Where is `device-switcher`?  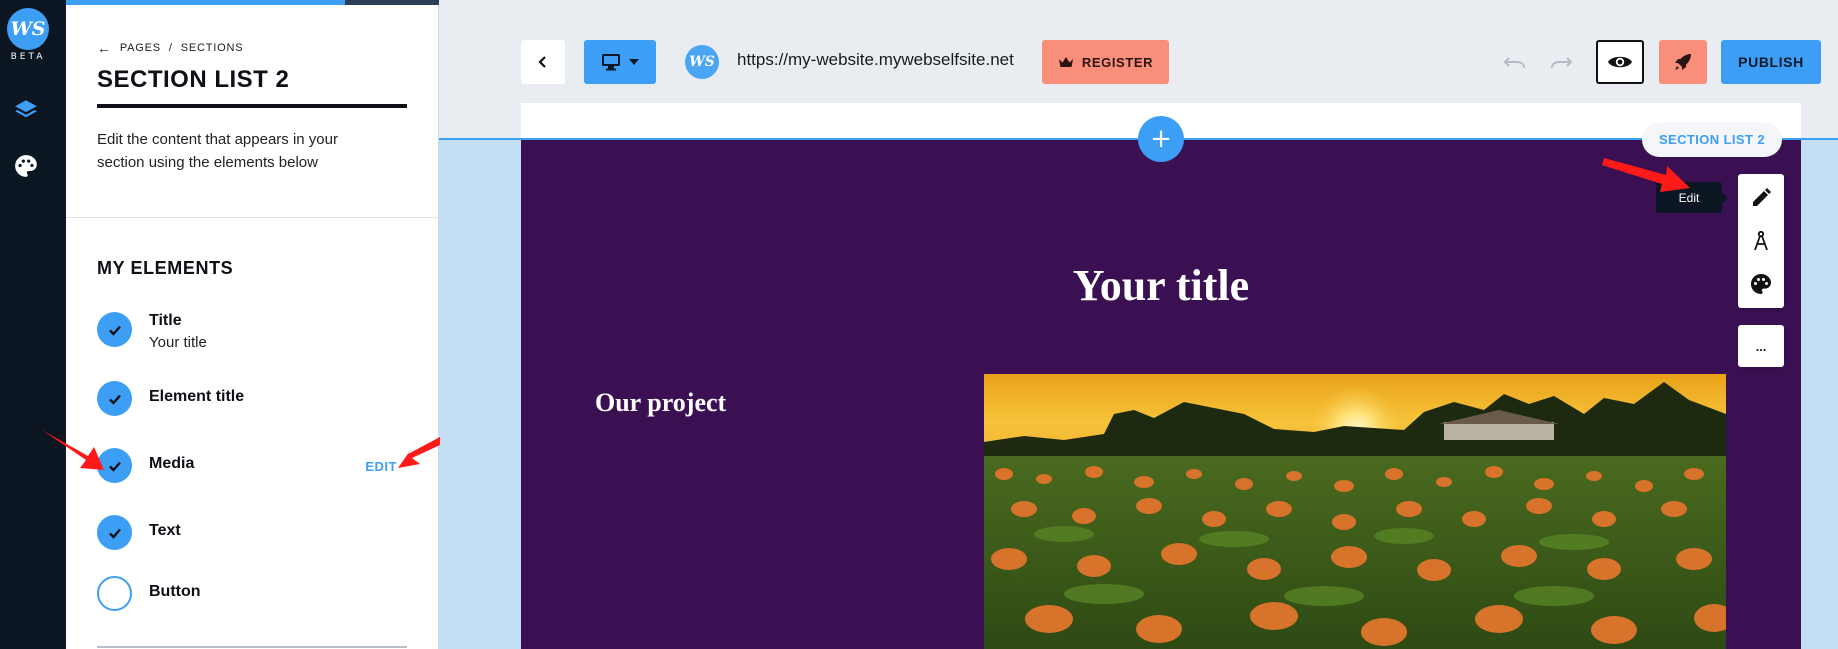 device-switcher is located at coordinates (620, 62).